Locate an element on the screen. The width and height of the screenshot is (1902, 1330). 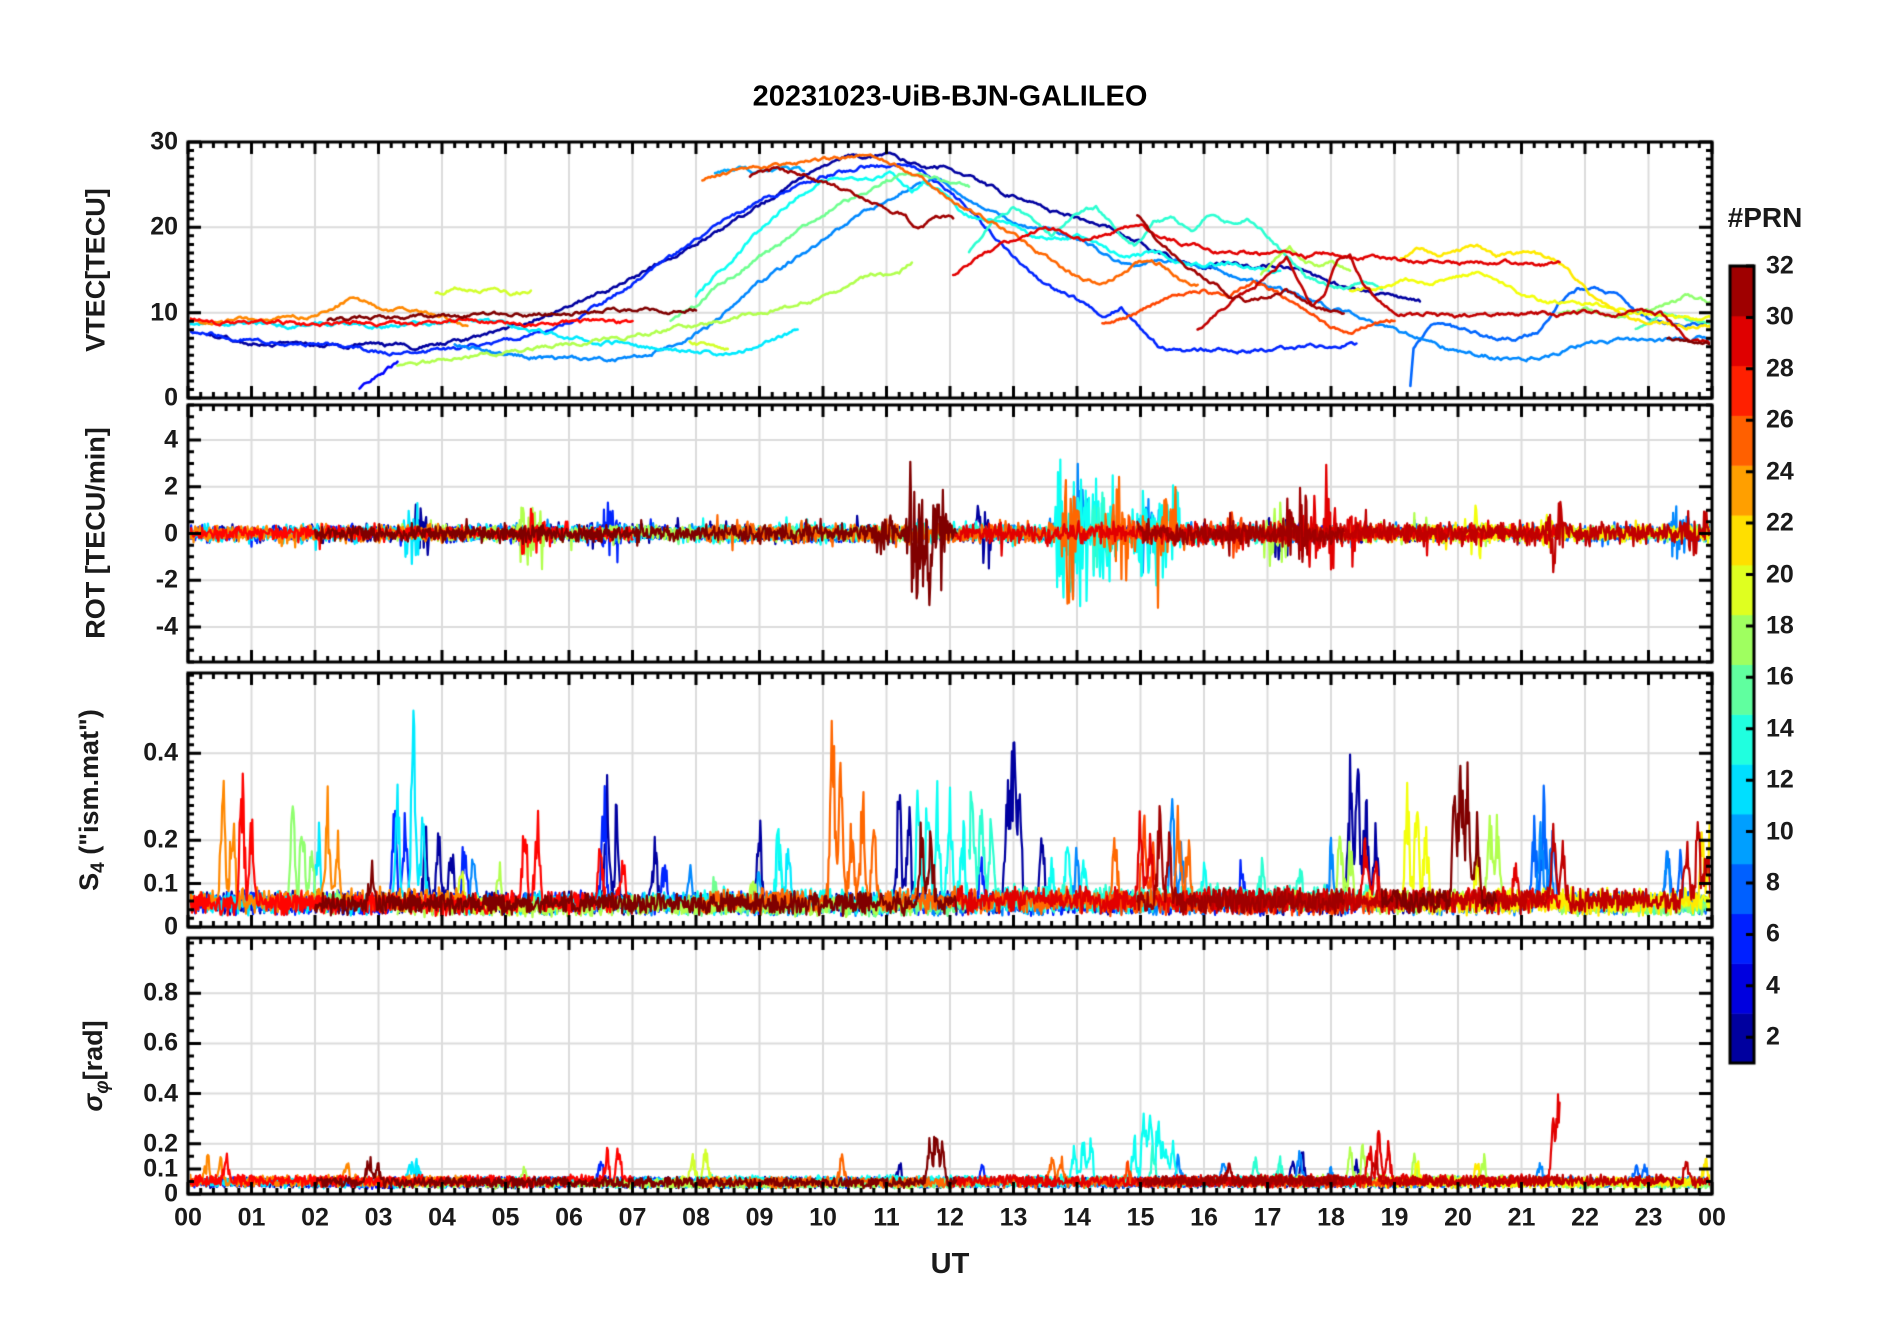
y-tick-label-sigma_phi: 0.8 is located at coordinates (160, 992).